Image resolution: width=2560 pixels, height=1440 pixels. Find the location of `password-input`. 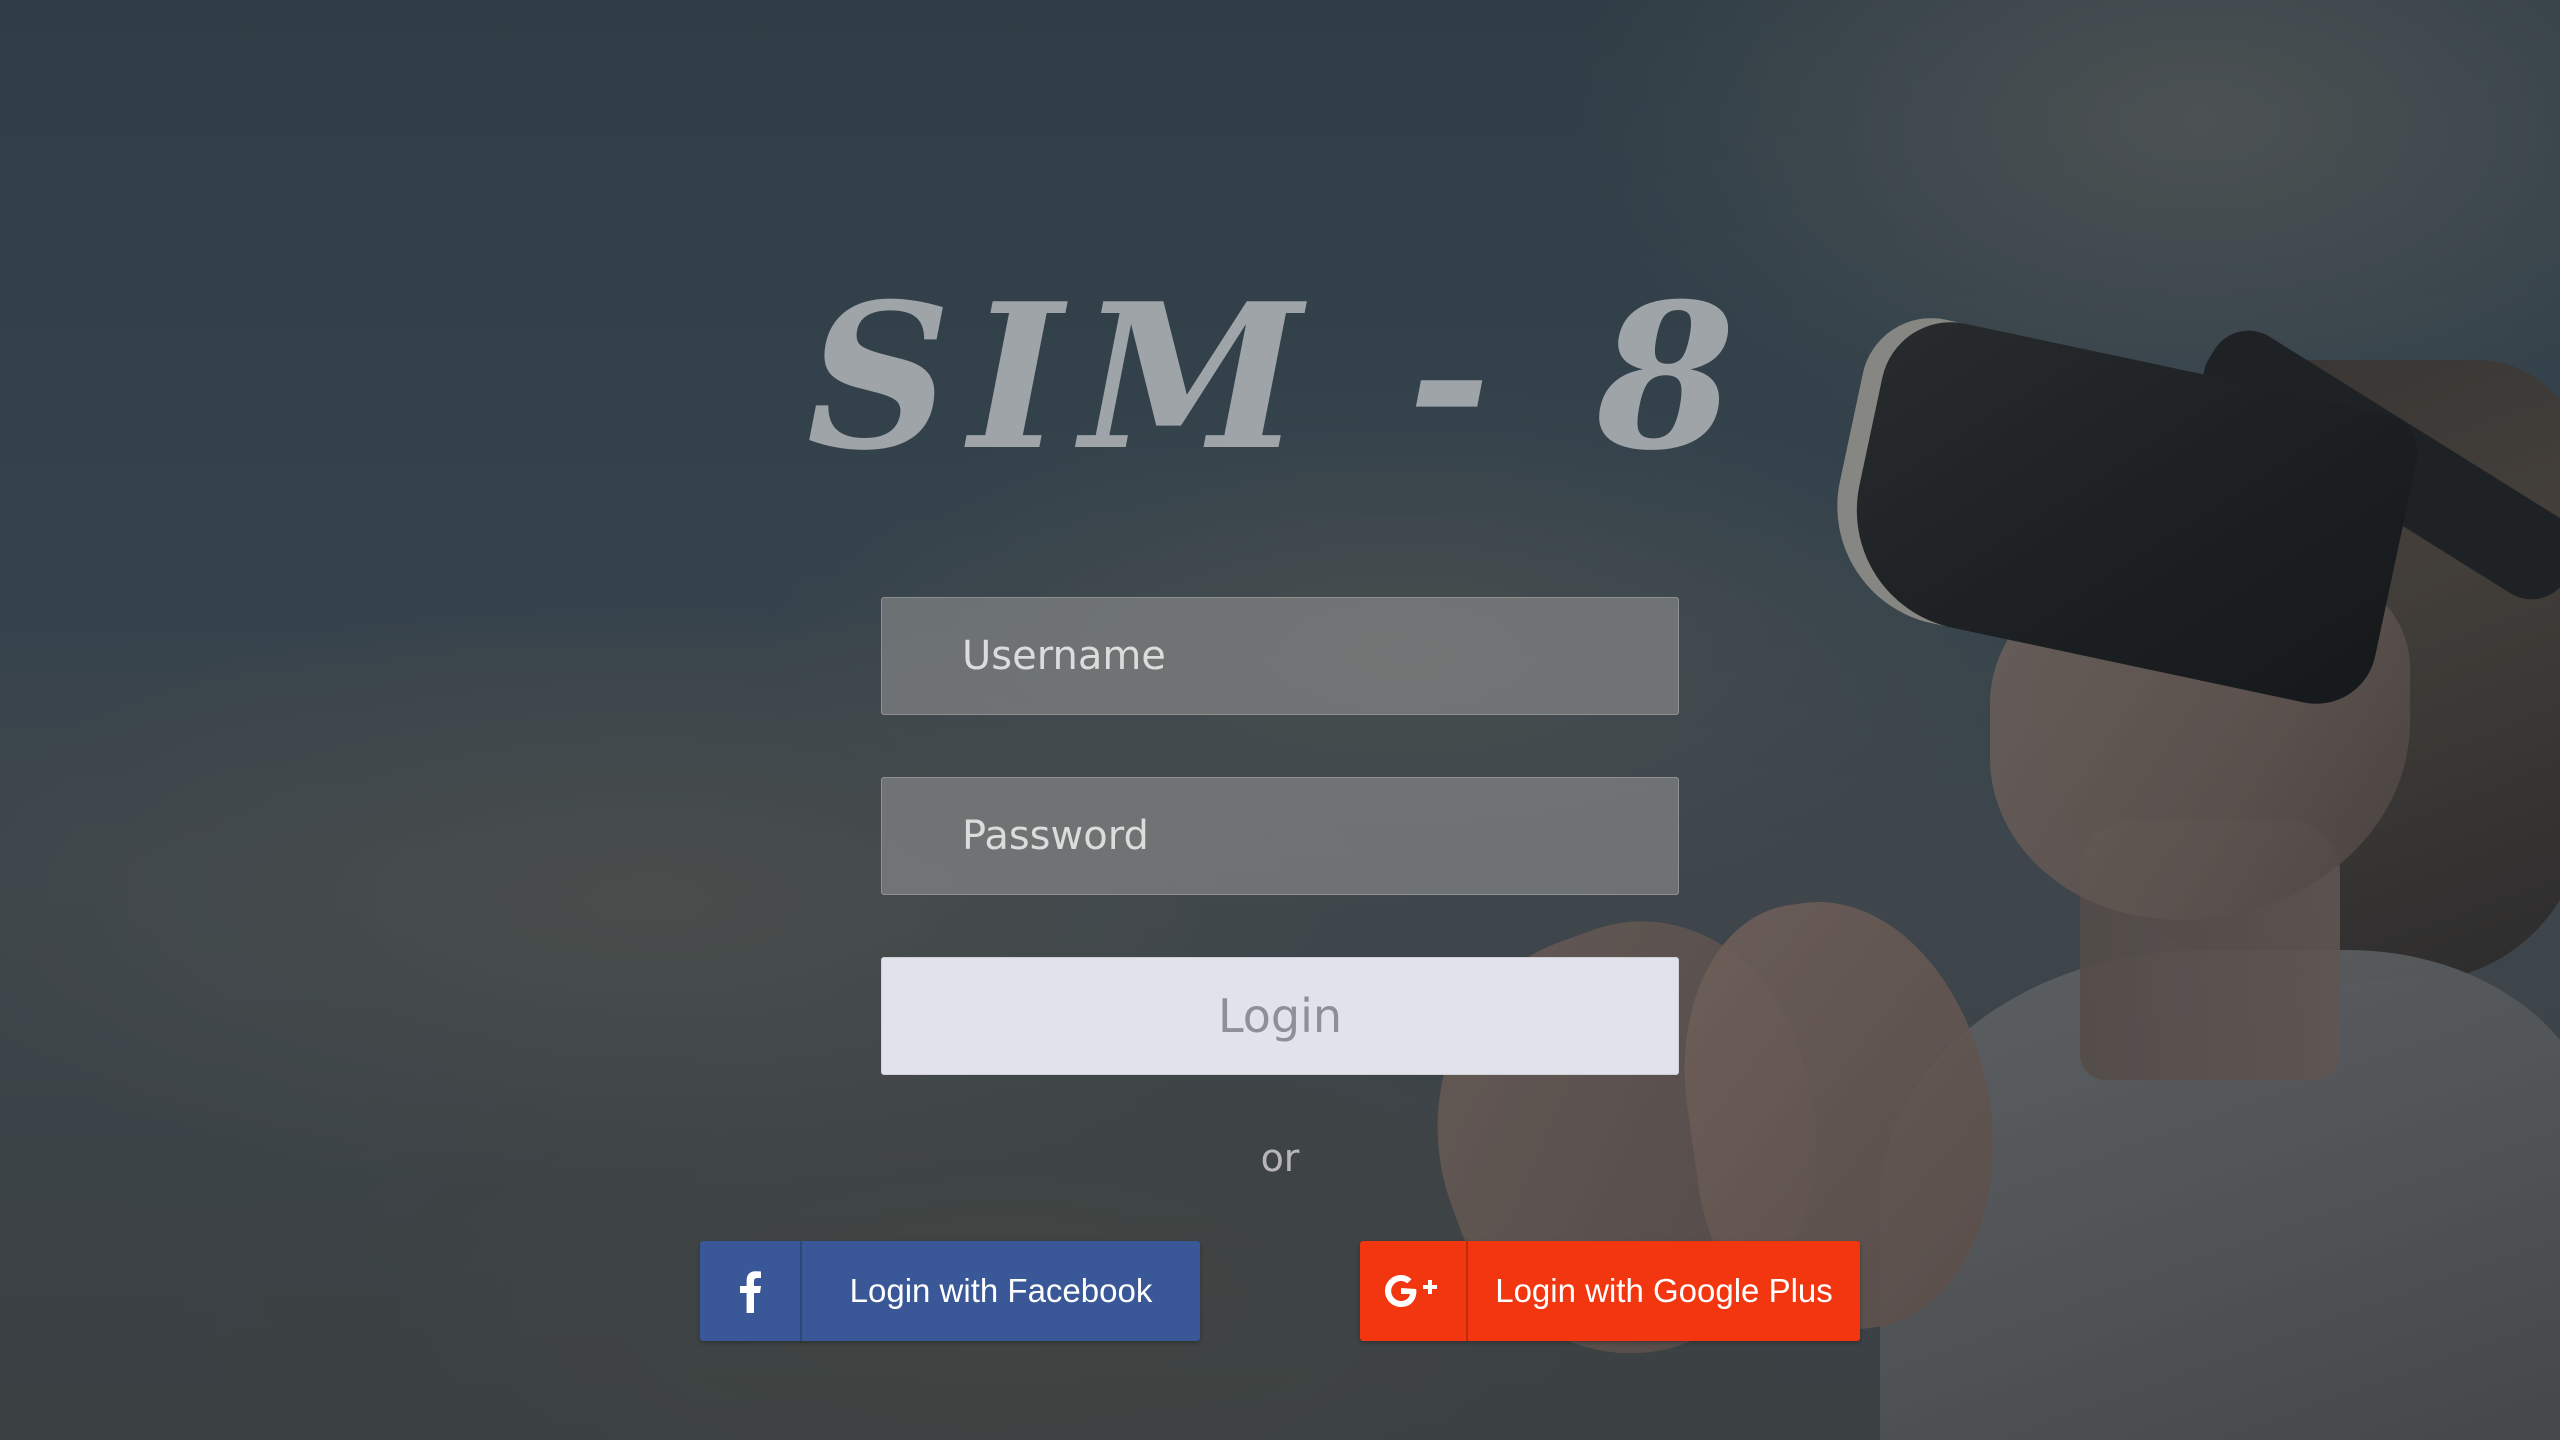

password-input is located at coordinates (1280, 836).